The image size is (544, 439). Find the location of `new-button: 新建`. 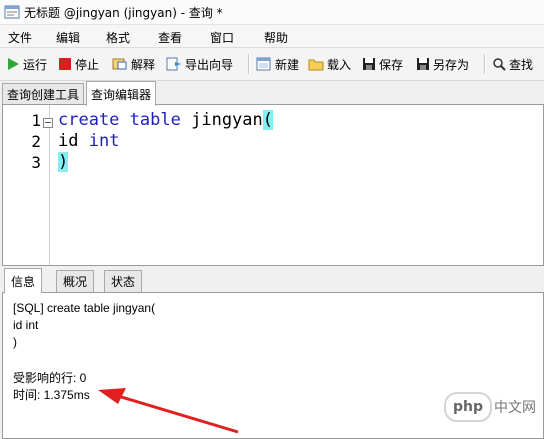

new-button: 新建 is located at coordinates (277, 64).